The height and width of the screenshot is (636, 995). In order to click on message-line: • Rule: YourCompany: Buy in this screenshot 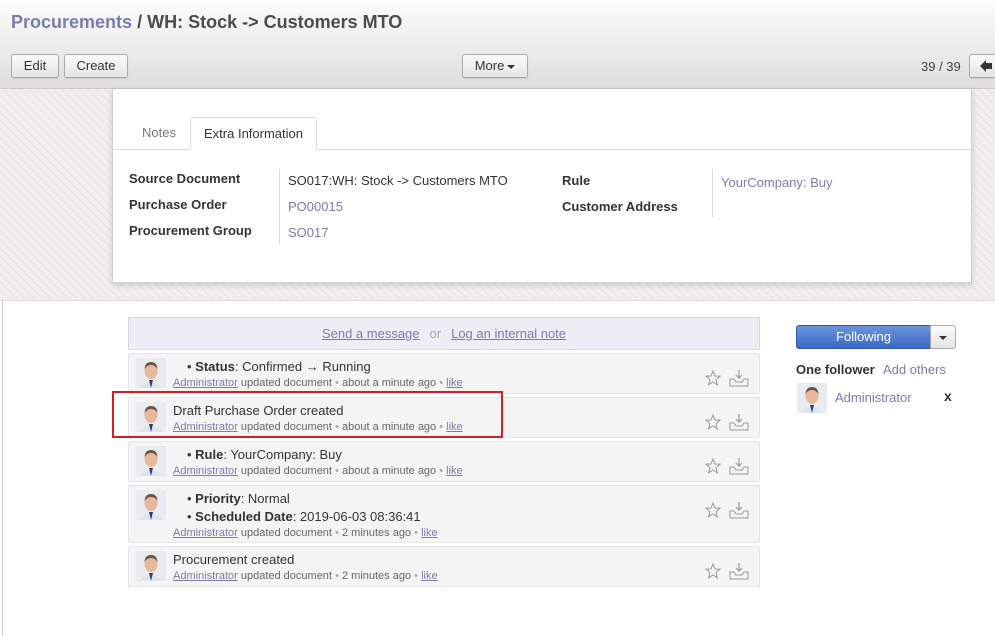, I will do `click(264, 454)`.